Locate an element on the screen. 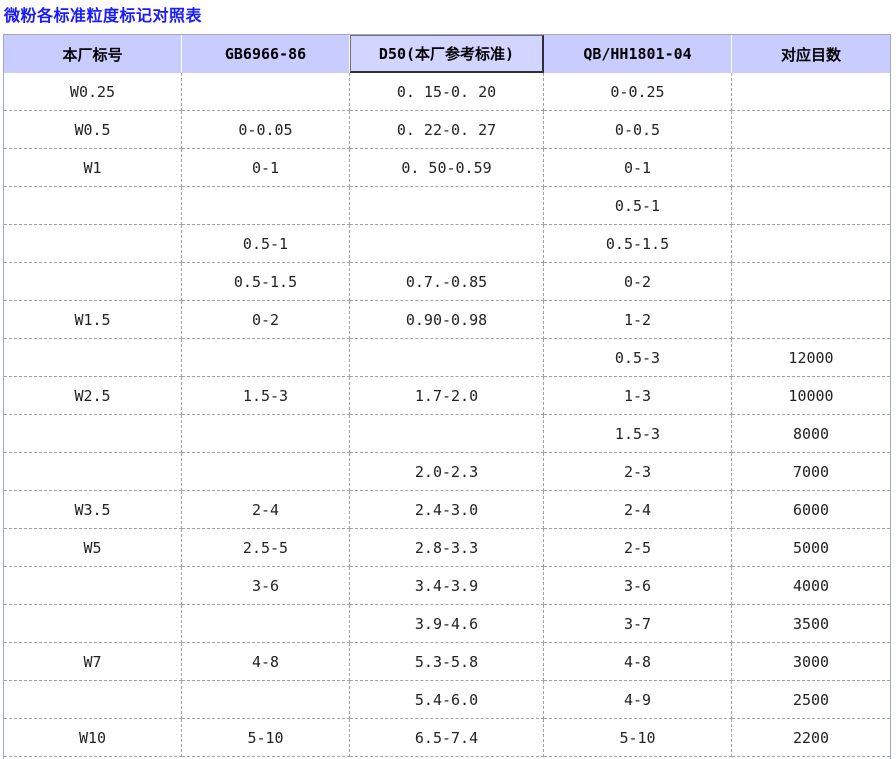 The width and height of the screenshot is (896, 759). cell-qb-hh1801: 1-3 is located at coordinates (638, 396).